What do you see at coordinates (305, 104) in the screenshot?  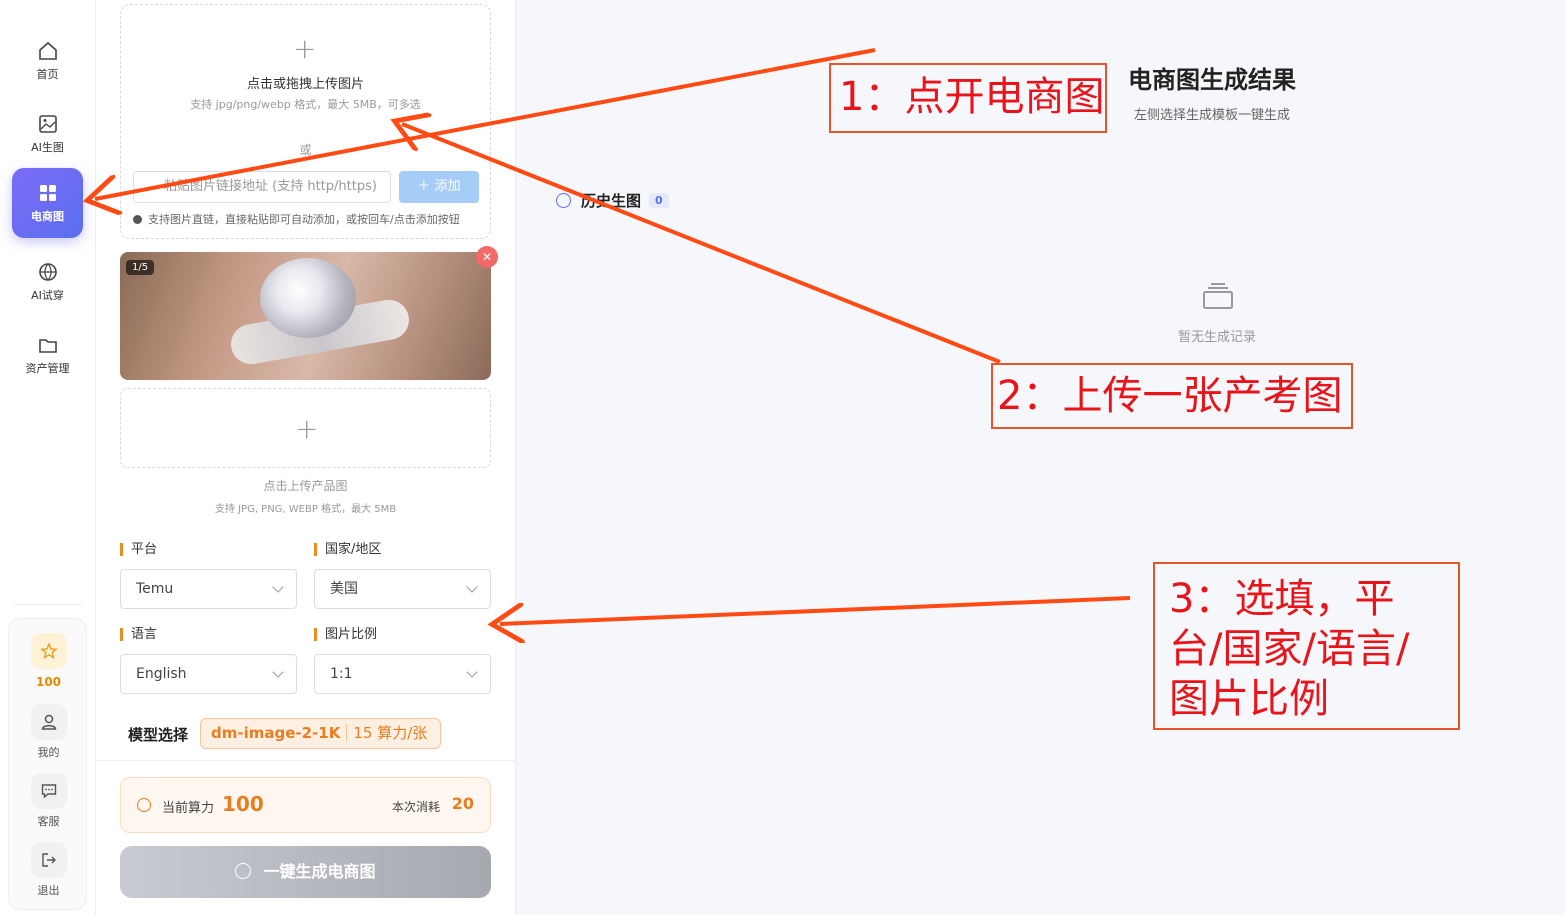 I see `upload-subtitle: 支持 jpg/png/webp 格式，最大 5MB，可多选` at bounding box center [305, 104].